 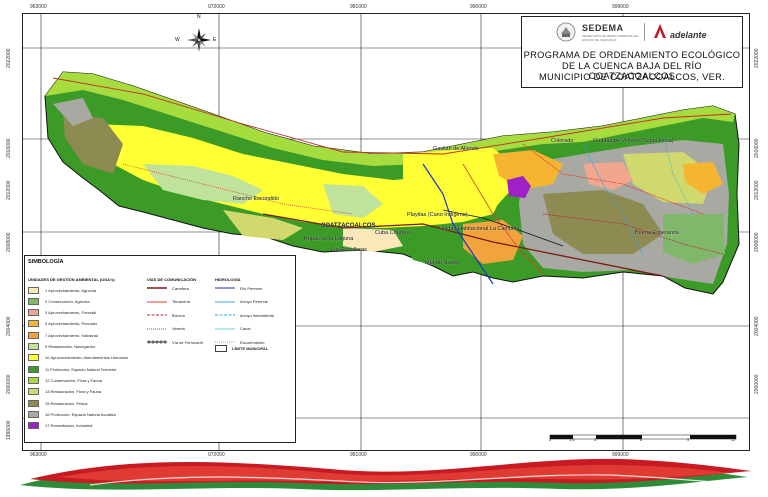 I want to click on legend-uga-item: 7 Aprovechamiento, Industrial, so click(x=63, y=335).